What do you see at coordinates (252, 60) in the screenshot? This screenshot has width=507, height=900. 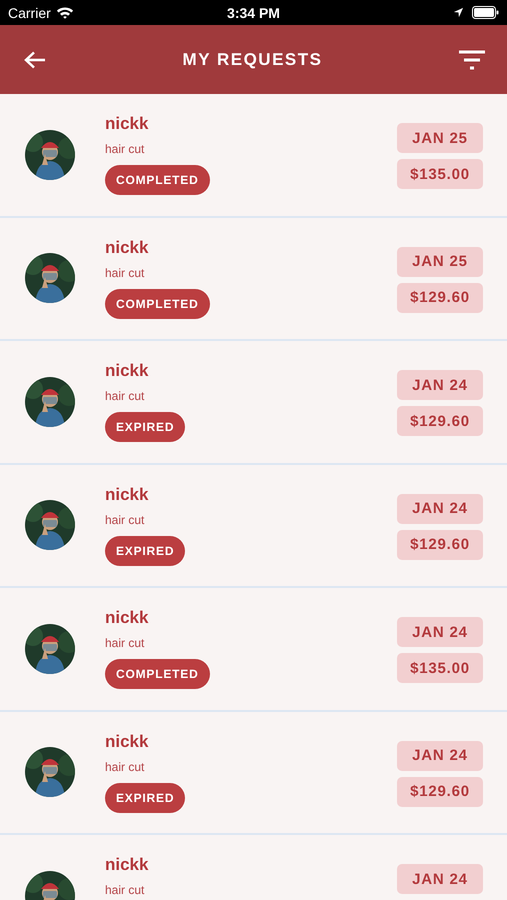 I see `page-title: MY REQUESTS` at bounding box center [252, 60].